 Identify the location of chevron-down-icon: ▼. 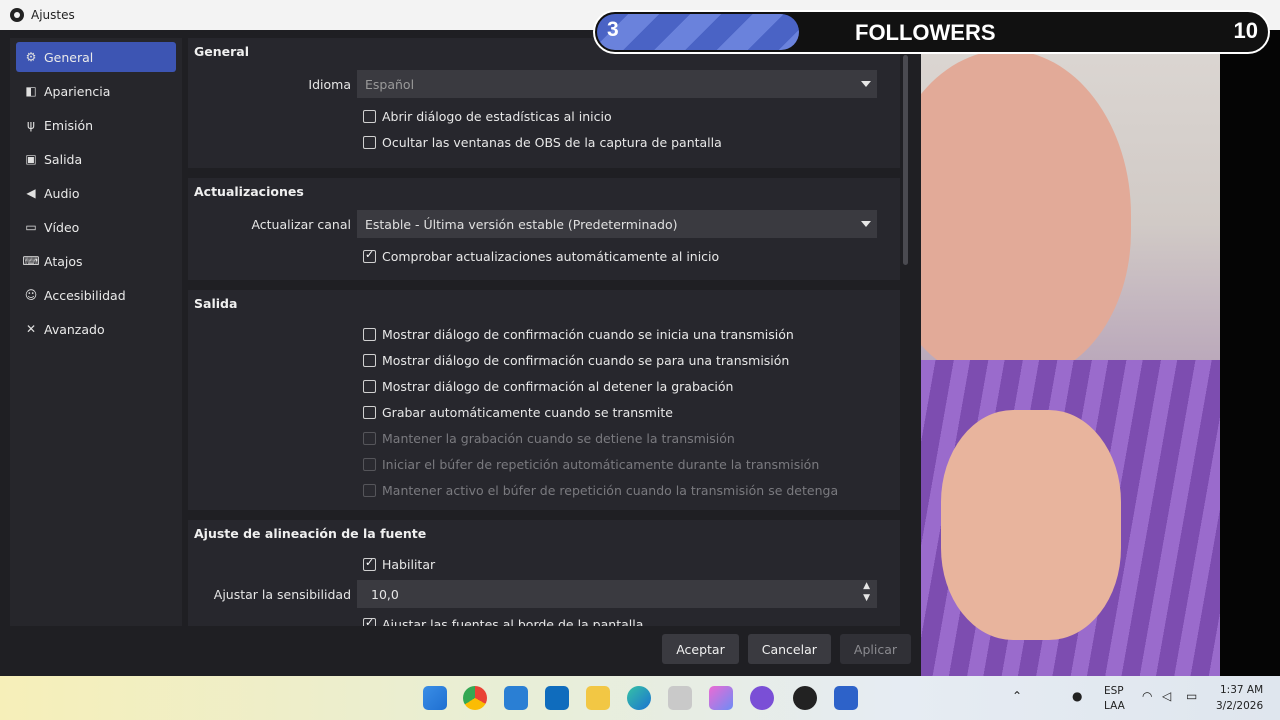
(866, 598).